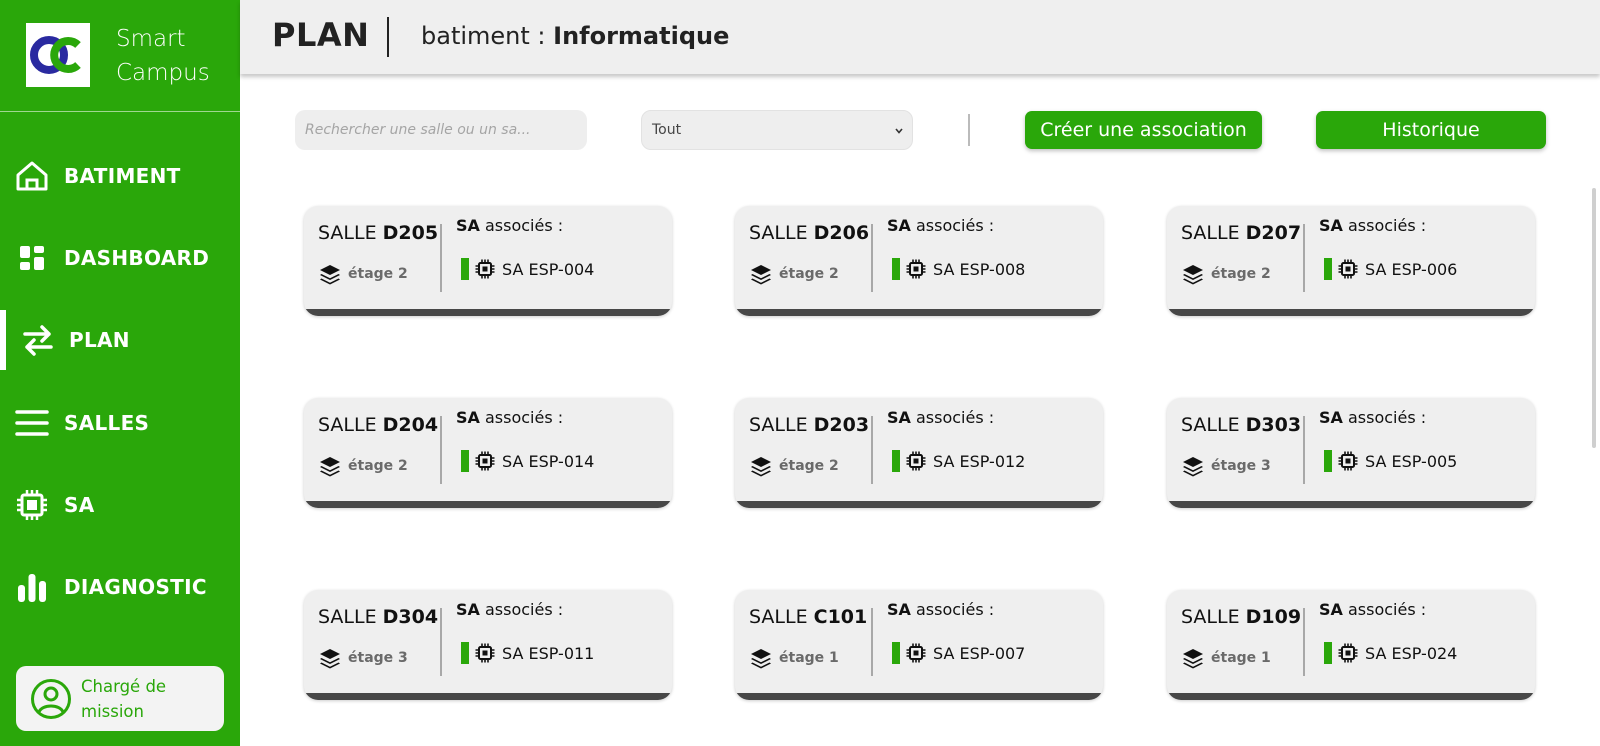 This screenshot has width=1600, height=746. Describe the element at coordinates (410, 617) in the screenshot. I see `room-code: D304` at that location.